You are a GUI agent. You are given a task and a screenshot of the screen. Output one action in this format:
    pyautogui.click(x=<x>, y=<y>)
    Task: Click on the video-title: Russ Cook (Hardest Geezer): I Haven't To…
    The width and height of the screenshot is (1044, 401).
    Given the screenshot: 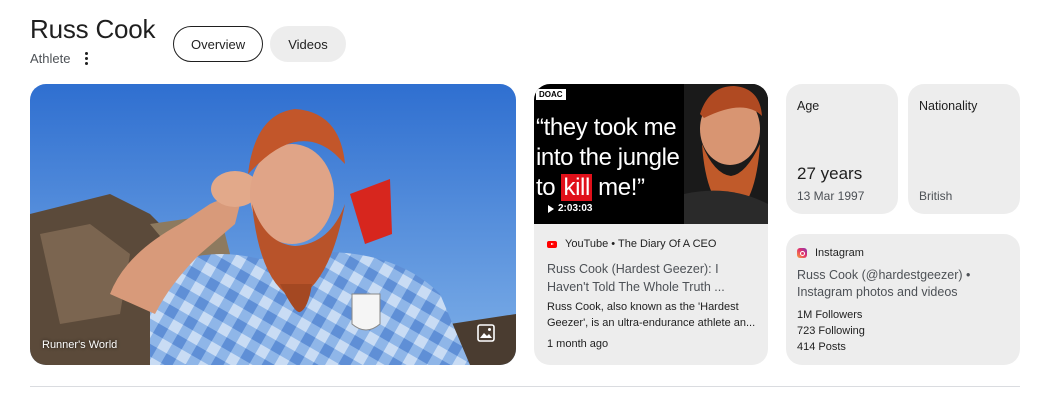 What is the action you would take?
    pyautogui.click(x=652, y=278)
    